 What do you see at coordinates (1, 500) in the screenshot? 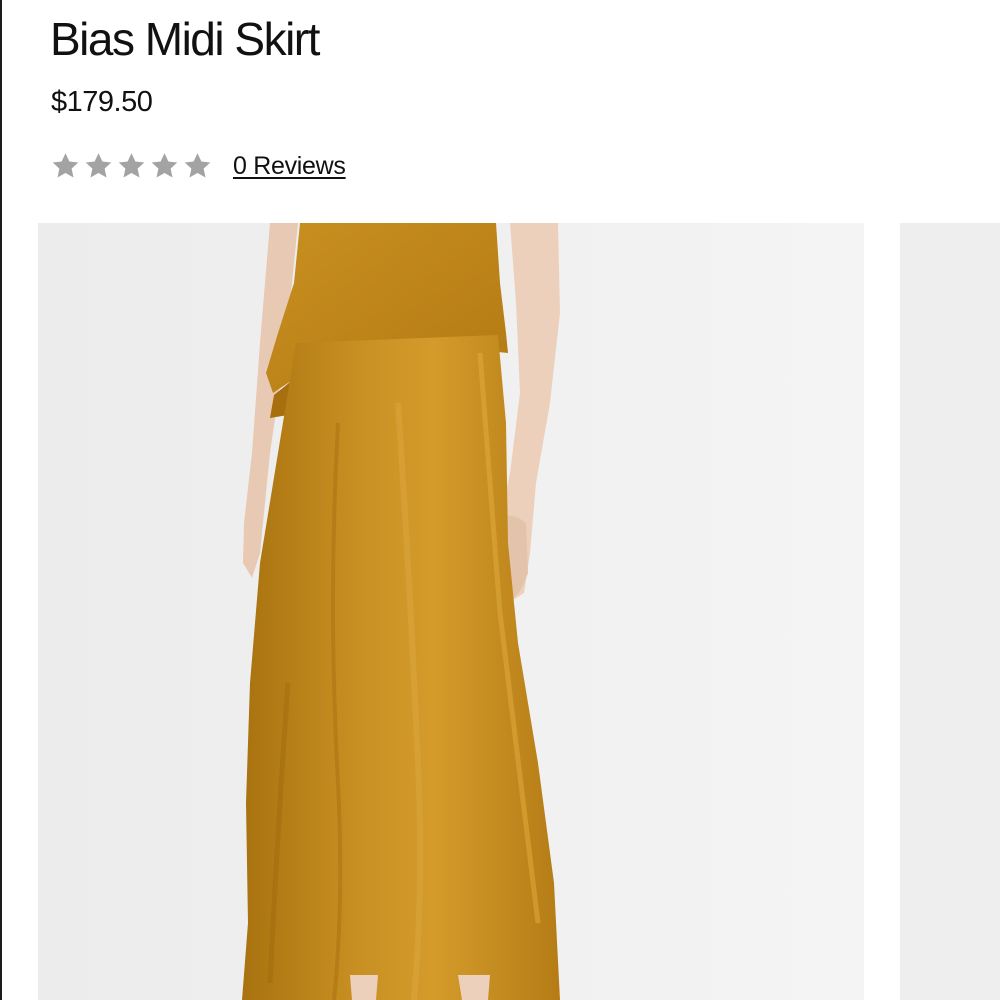
I see `left-border` at bounding box center [1, 500].